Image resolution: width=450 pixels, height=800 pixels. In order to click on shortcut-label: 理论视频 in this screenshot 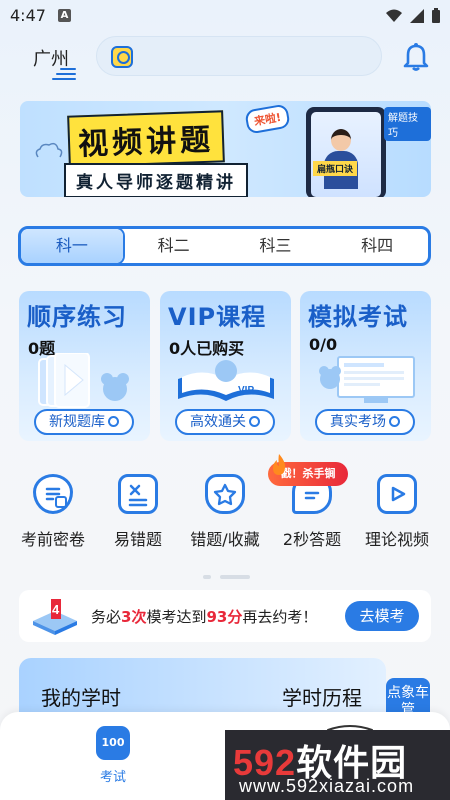, I will do `click(396, 539)`.